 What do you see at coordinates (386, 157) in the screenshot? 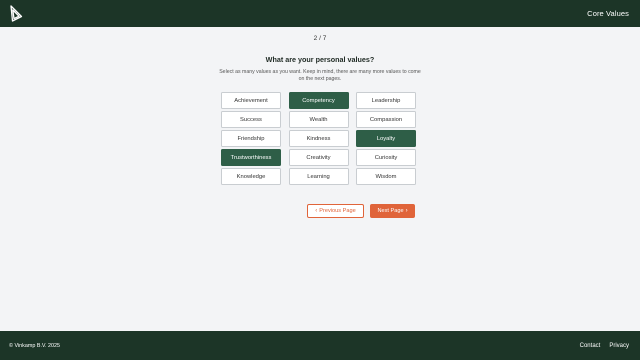
I see `value-option-curiosity: Curiosity` at bounding box center [386, 157].